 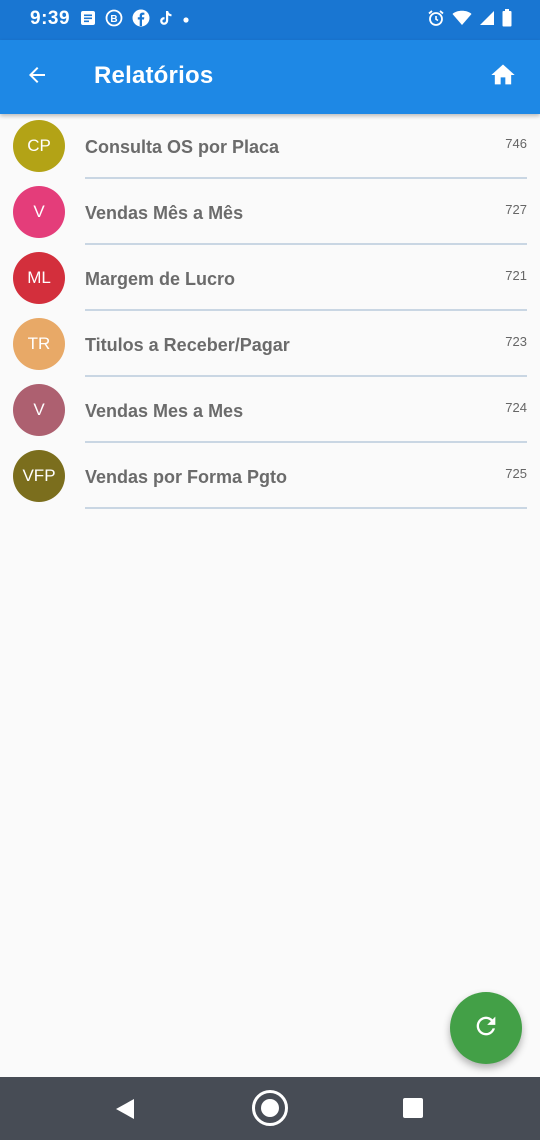 I want to click on report-title: Consulta OS por Placa, so click(x=182, y=147).